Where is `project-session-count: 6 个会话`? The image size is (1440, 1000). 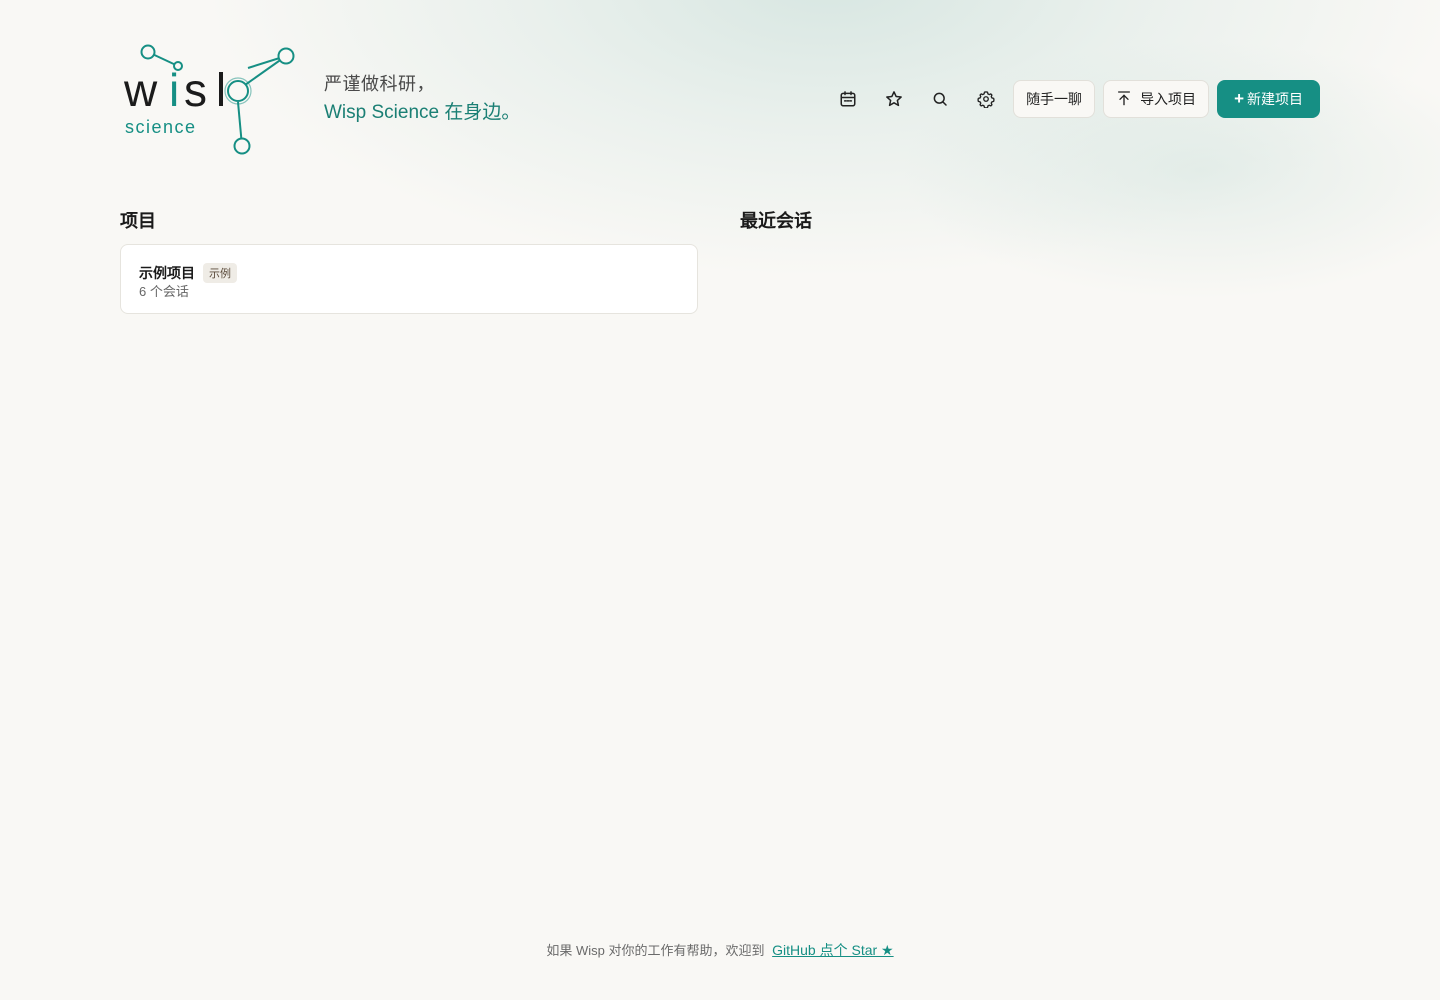
project-session-count: 6 个会话 is located at coordinates (164, 291).